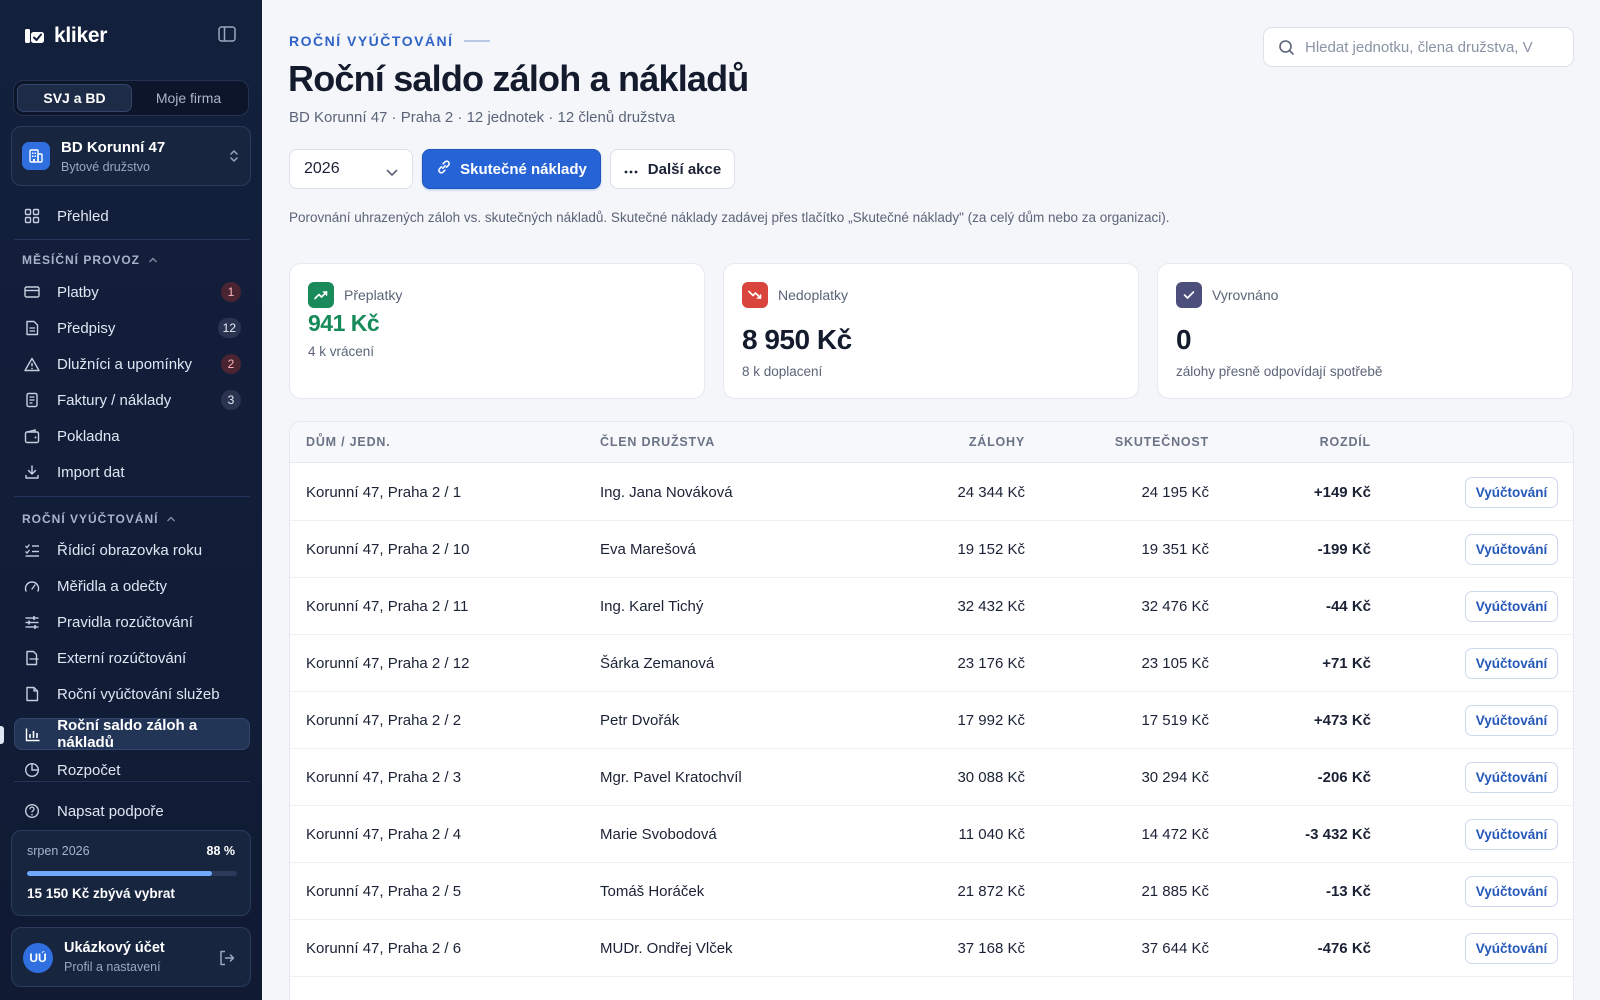 This screenshot has height=1000, width=1600. I want to click on segment-svj-bd: SVJ a BD, so click(74, 98).